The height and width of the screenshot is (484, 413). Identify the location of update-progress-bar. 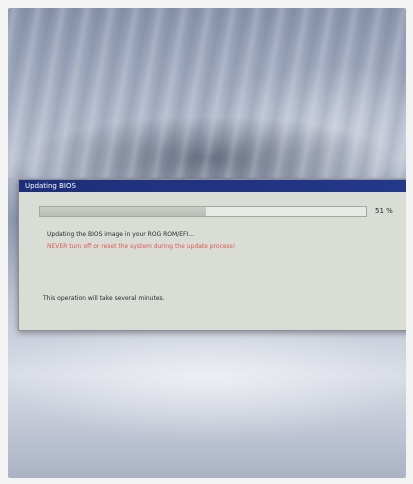
(203, 211).